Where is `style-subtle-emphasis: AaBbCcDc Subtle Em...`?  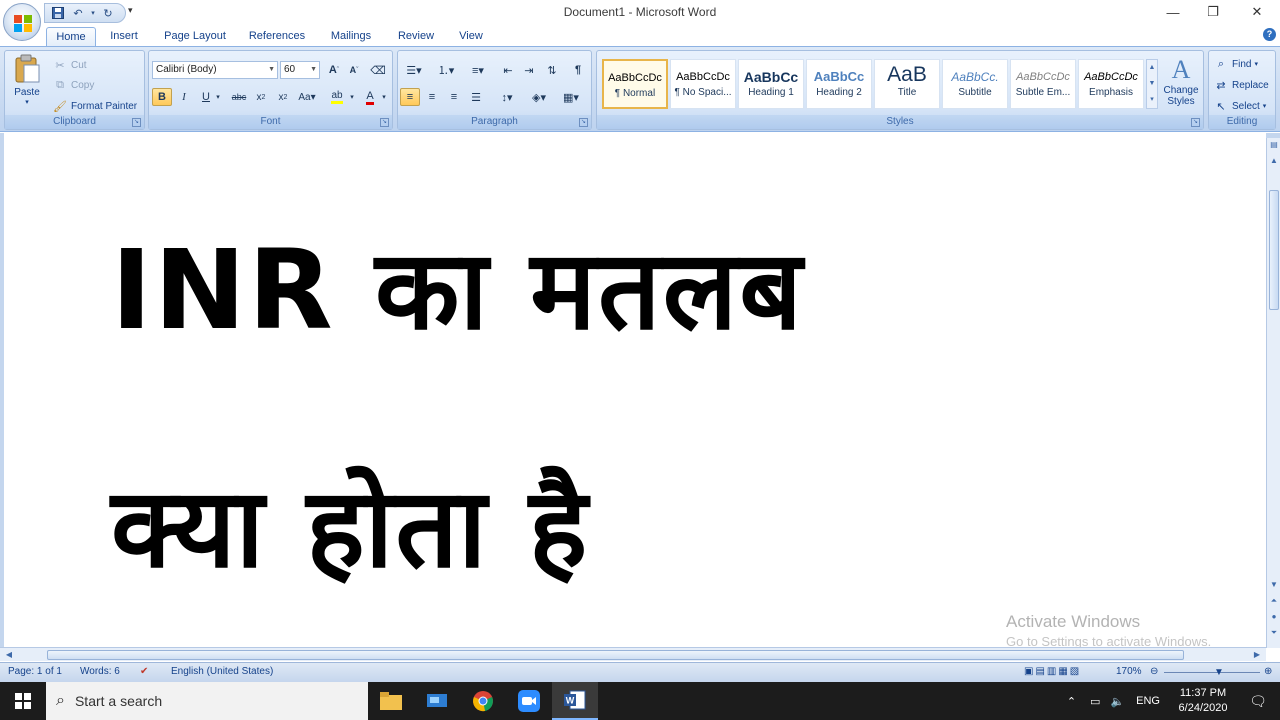
style-subtle-emphasis: AaBbCcDc Subtle Em... is located at coordinates (1043, 84).